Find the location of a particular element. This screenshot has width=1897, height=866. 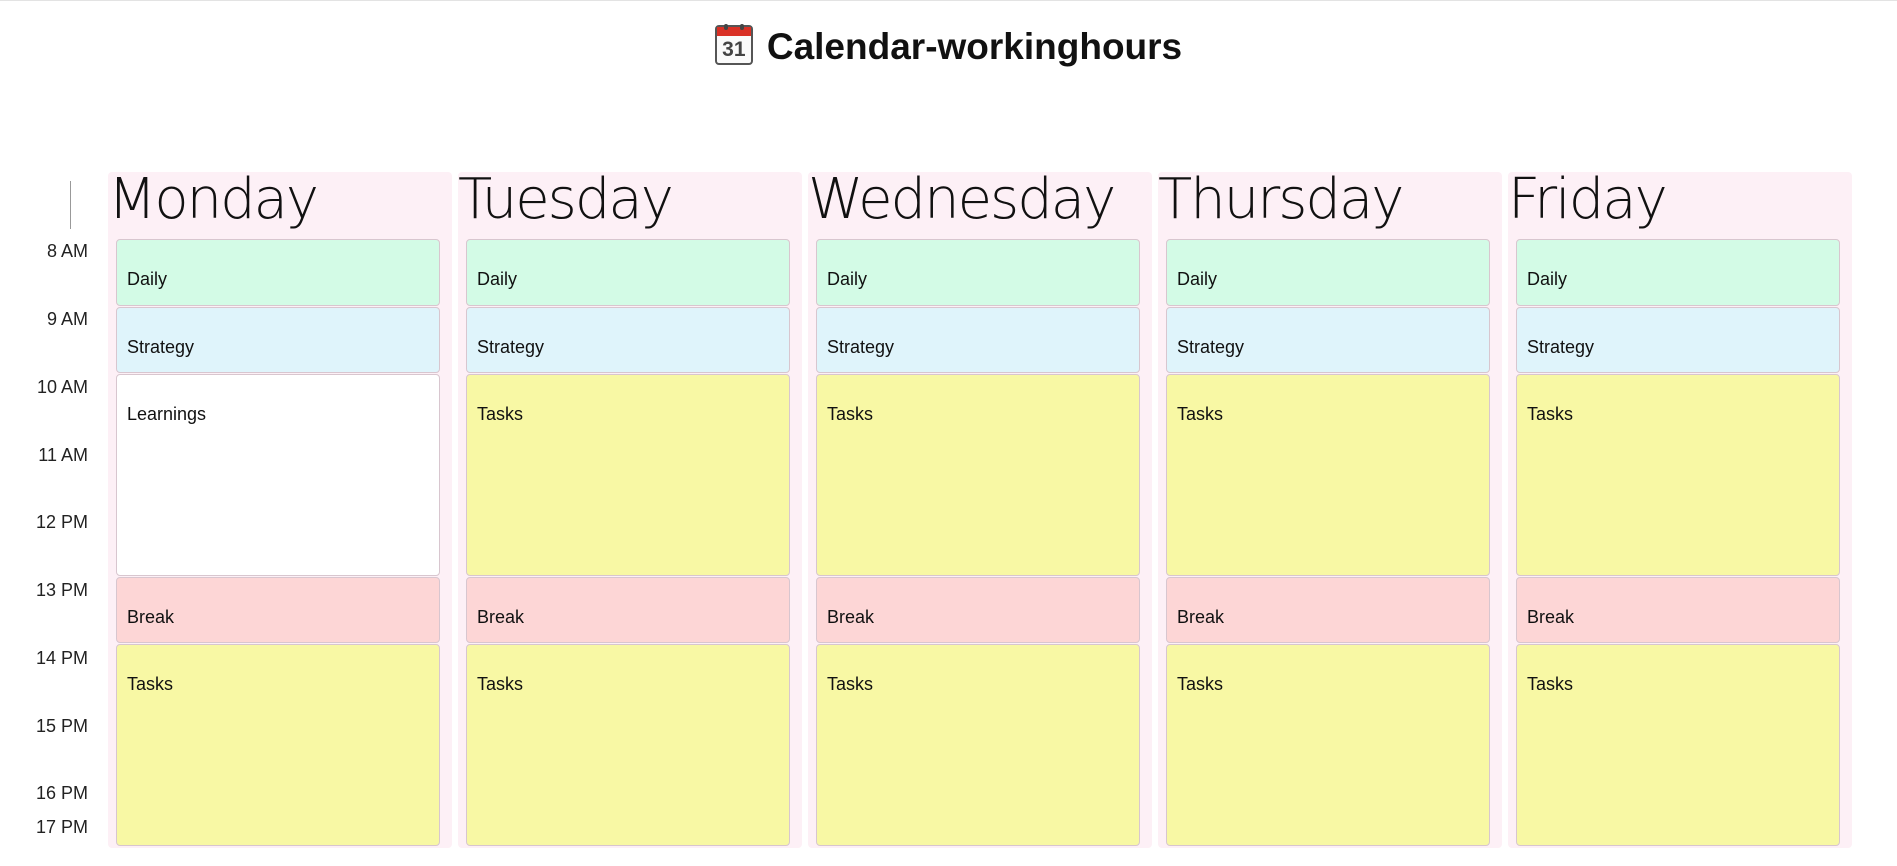

day-column-friday: Friday Daily Strategy Tasks Break Tasks is located at coordinates (1680, 510).